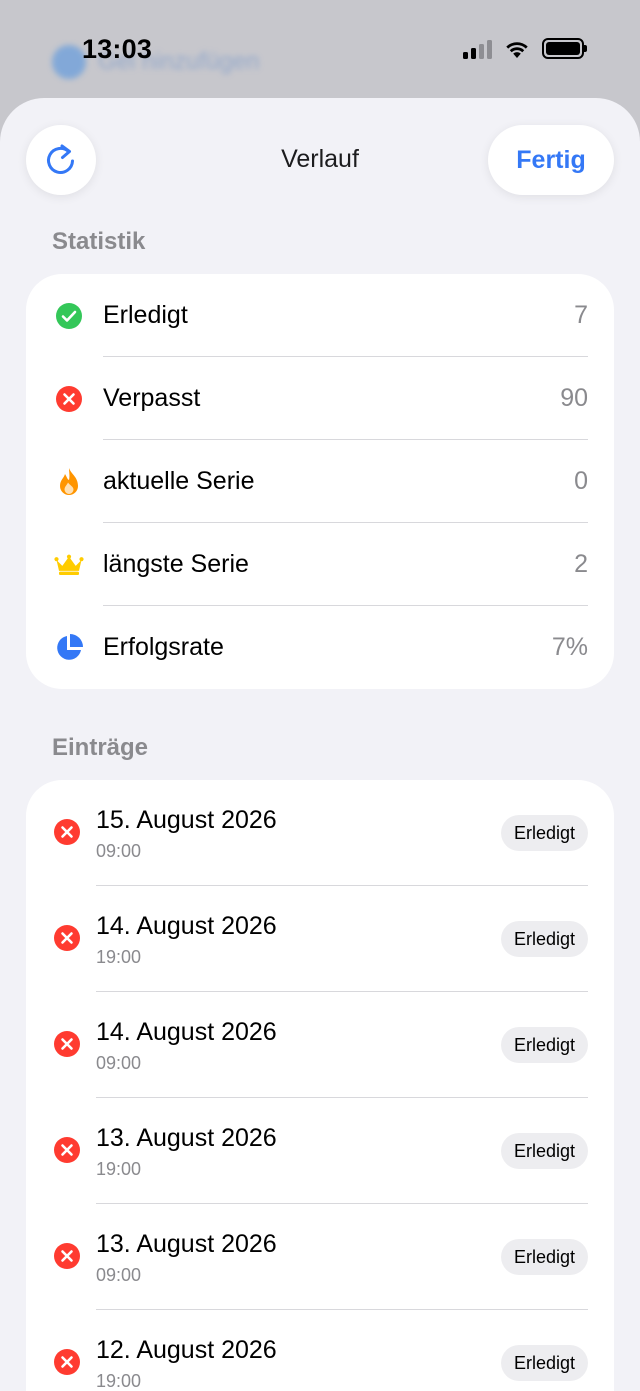 The height and width of the screenshot is (1391, 640). I want to click on stat-label: aktuelle Serie, so click(179, 481).